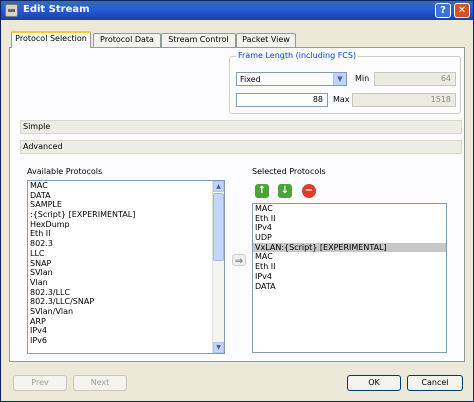  Describe the element at coordinates (339, 79) in the screenshot. I see `chevron-down-icon: ▼` at that location.